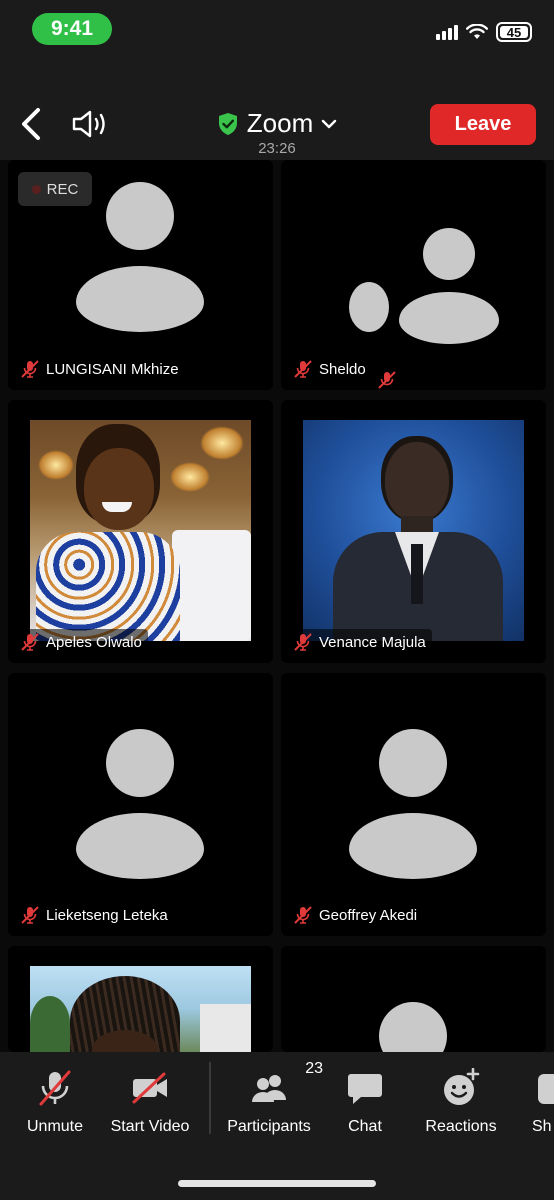 This screenshot has height=1200, width=554. What do you see at coordinates (149, 1088) in the screenshot?
I see `video-off-icon` at bounding box center [149, 1088].